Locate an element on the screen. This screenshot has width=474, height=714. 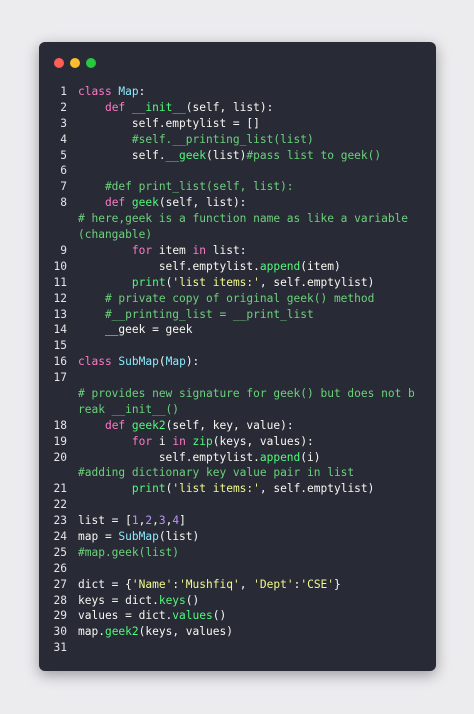
code-line: 13 #__printing_list = __print_list is located at coordinates (237, 315).